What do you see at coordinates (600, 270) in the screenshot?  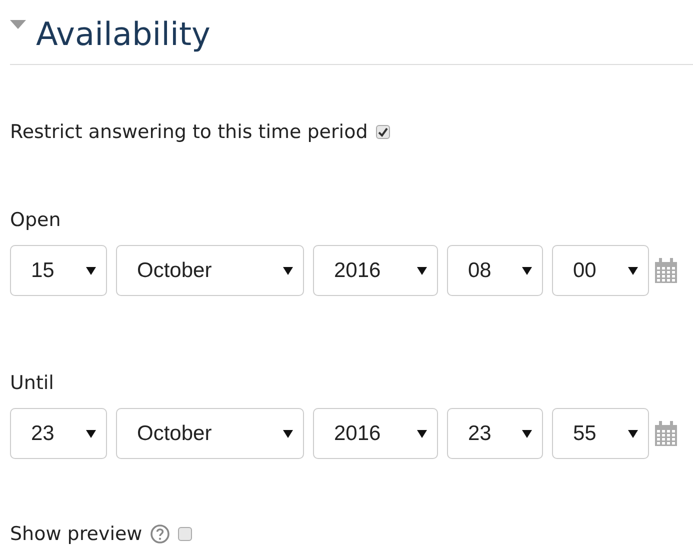 I see `minute-select: 00` at bounding box center [600, 270].